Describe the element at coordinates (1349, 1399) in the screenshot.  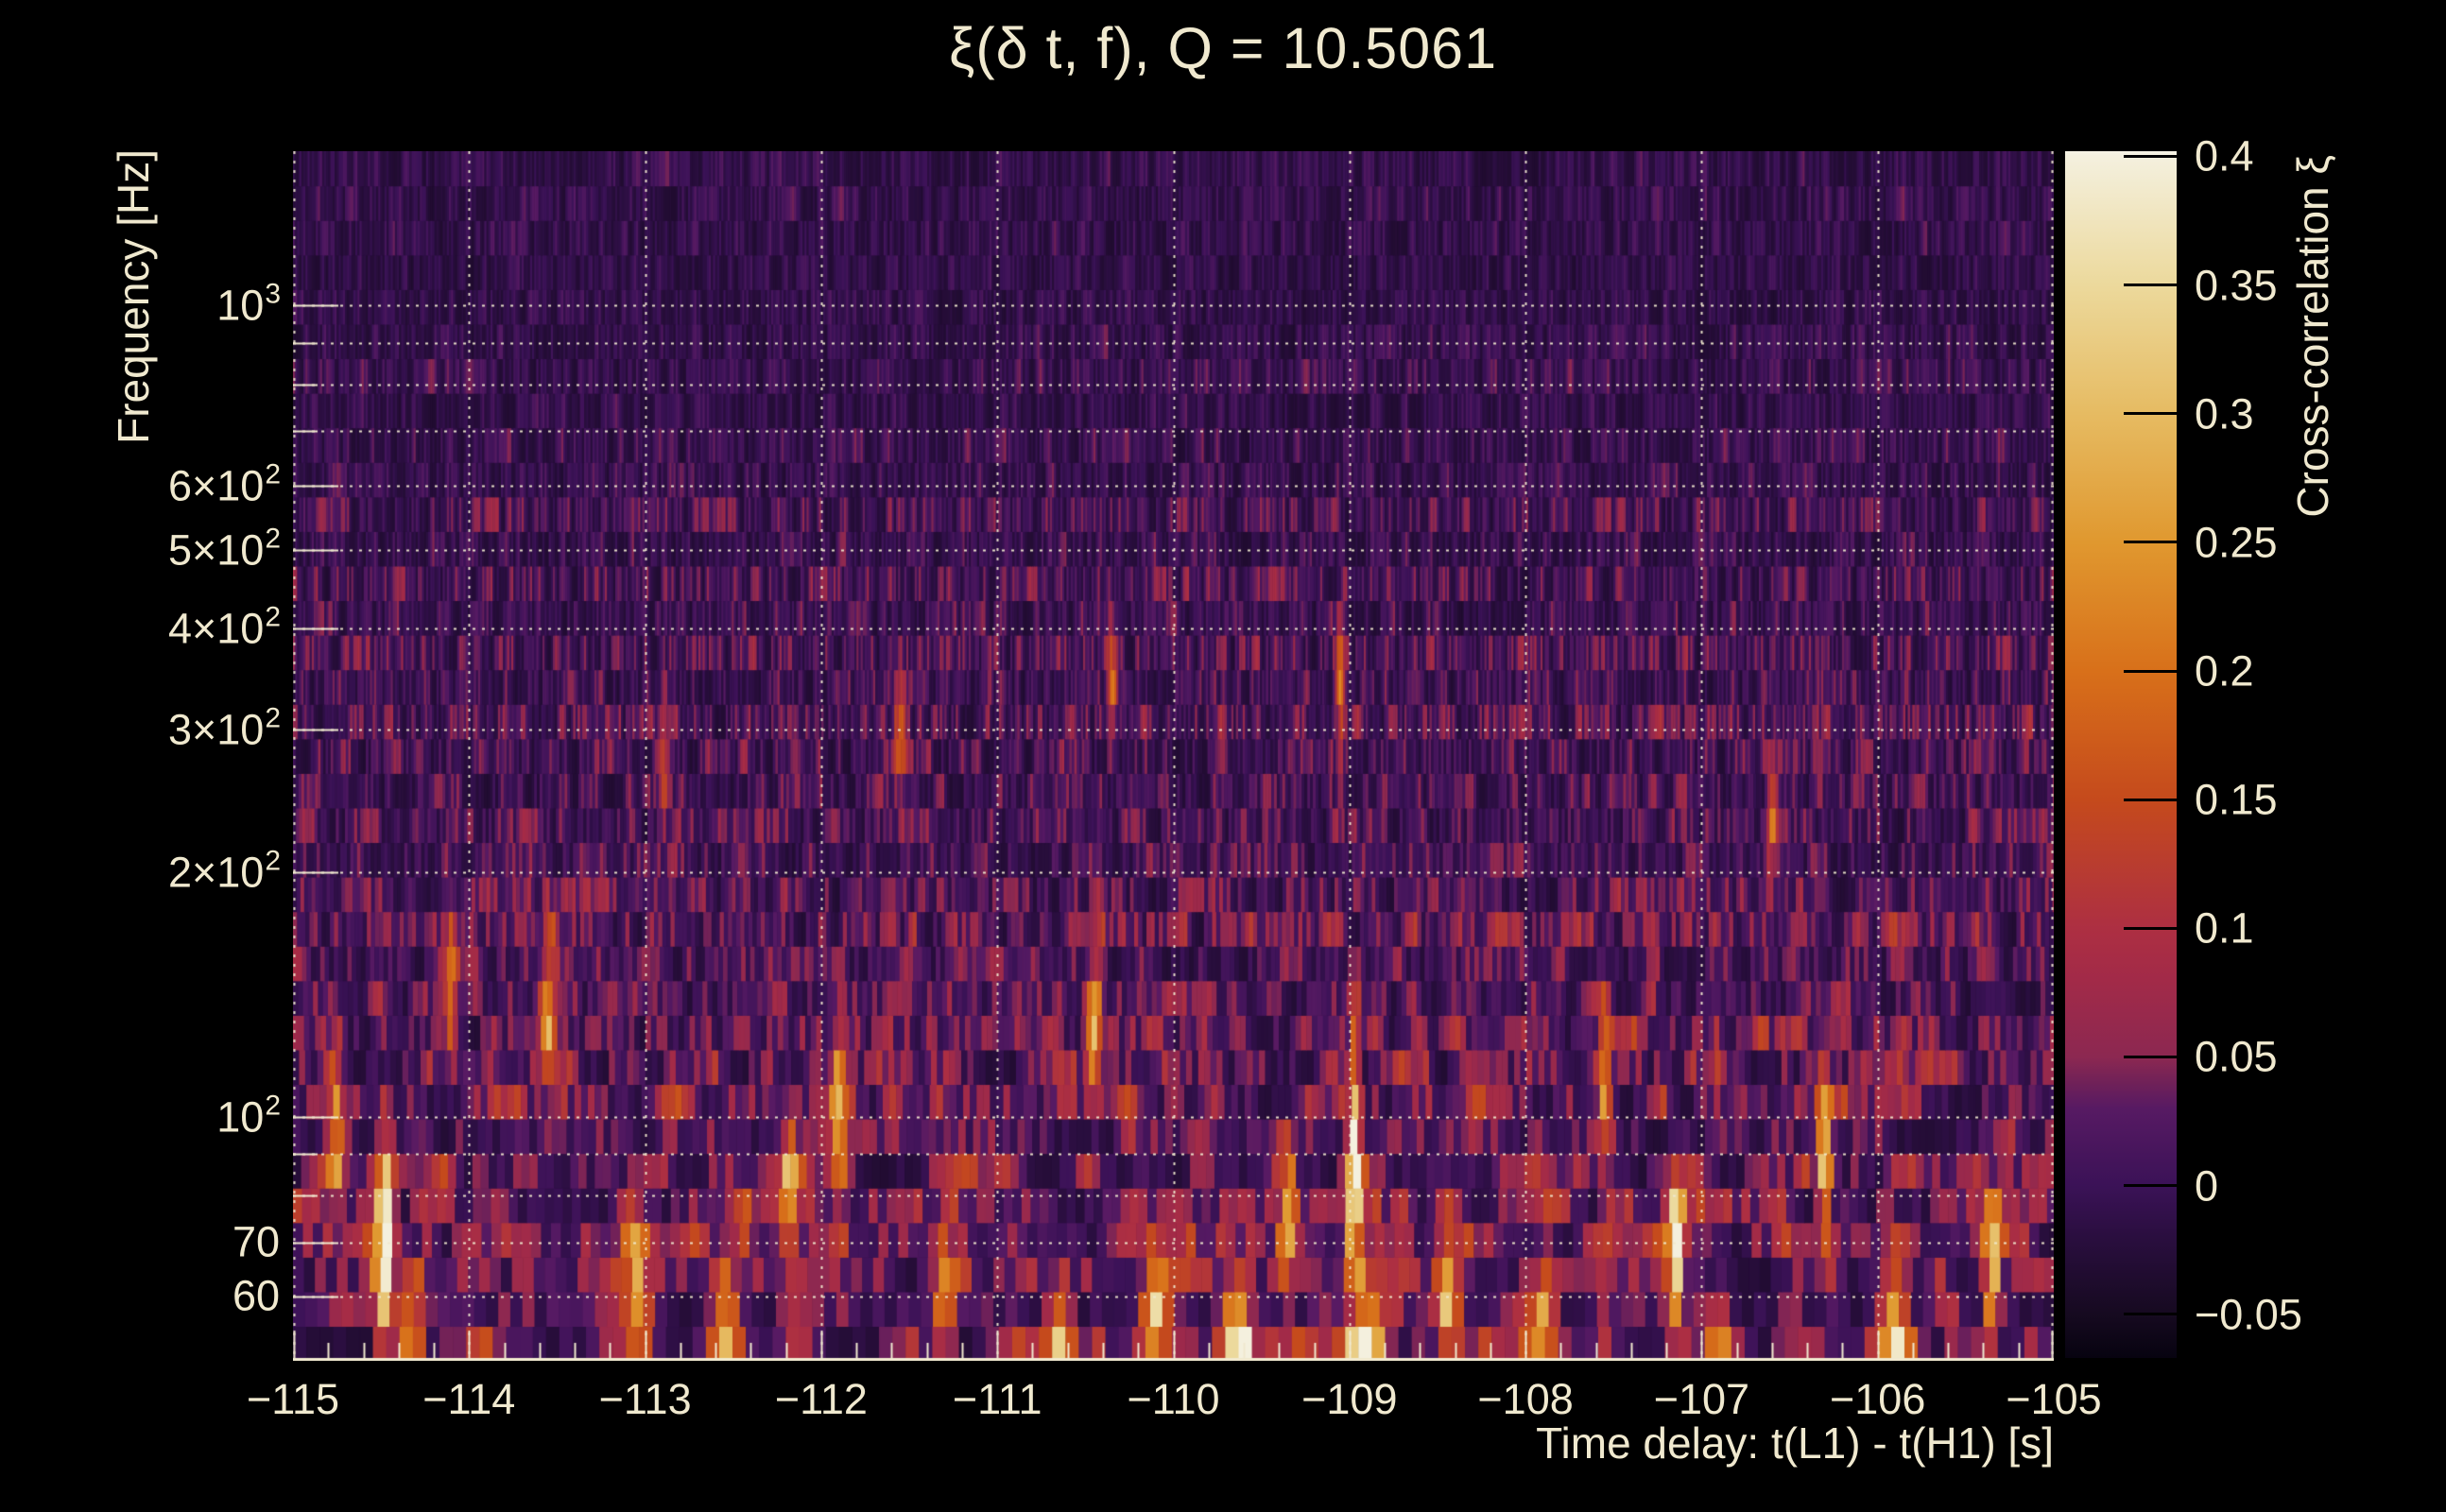
I see `x-tick-label: −109` at that location.